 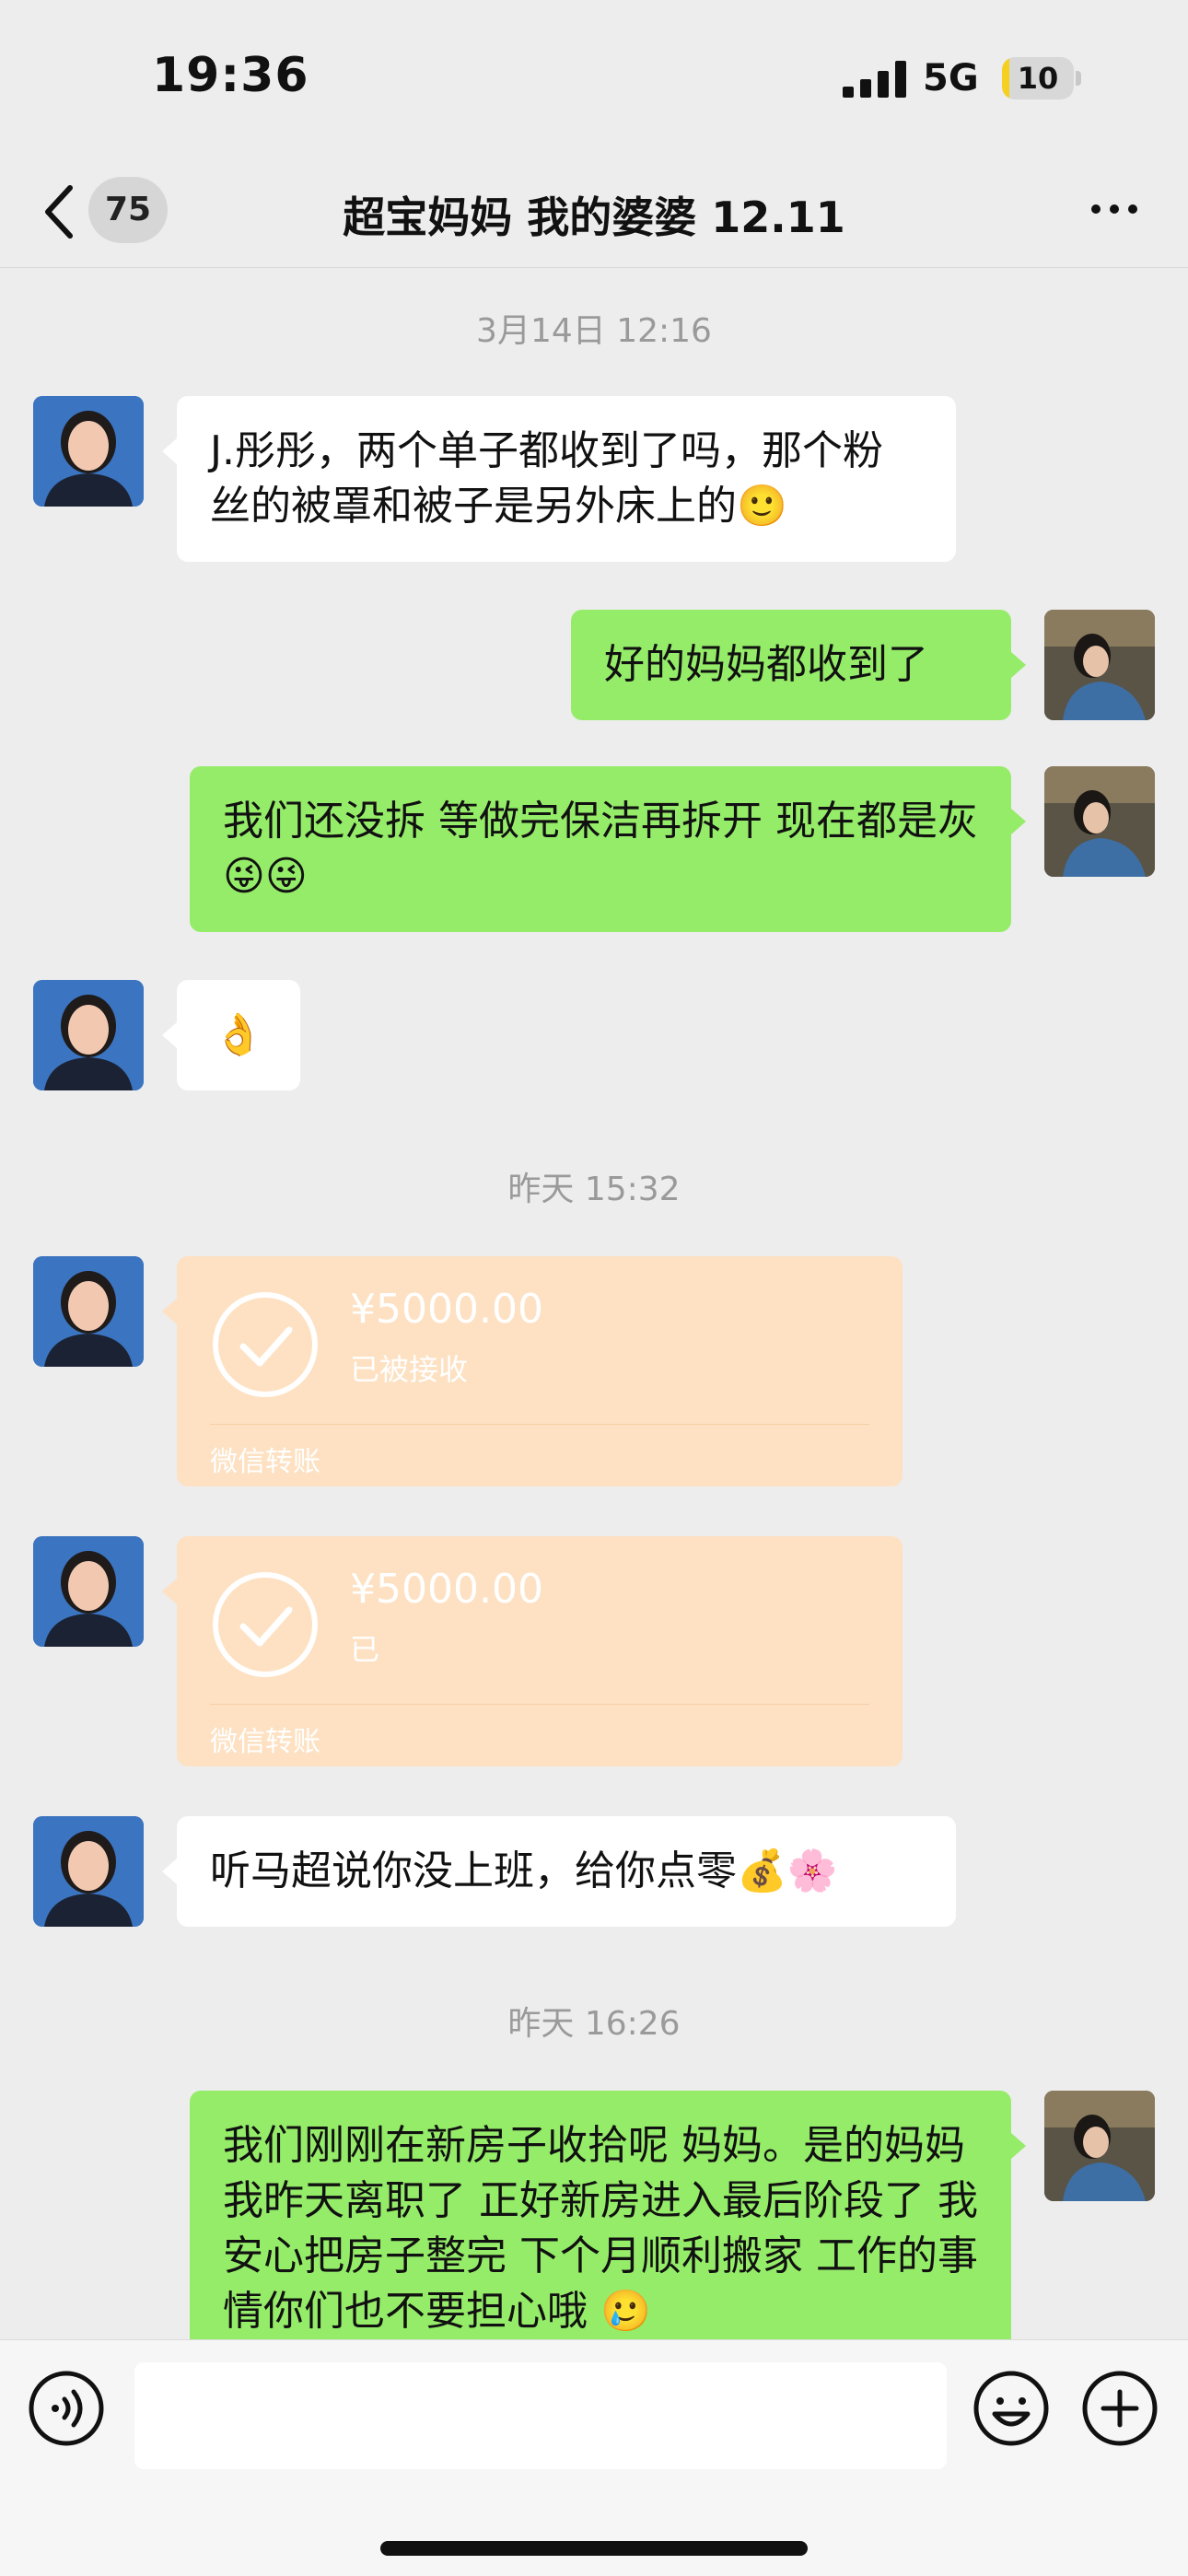 What do you see at coordinates (594, 2548) in the screenshot?
I see `home-indicator` at bounding box center [594, 2548].